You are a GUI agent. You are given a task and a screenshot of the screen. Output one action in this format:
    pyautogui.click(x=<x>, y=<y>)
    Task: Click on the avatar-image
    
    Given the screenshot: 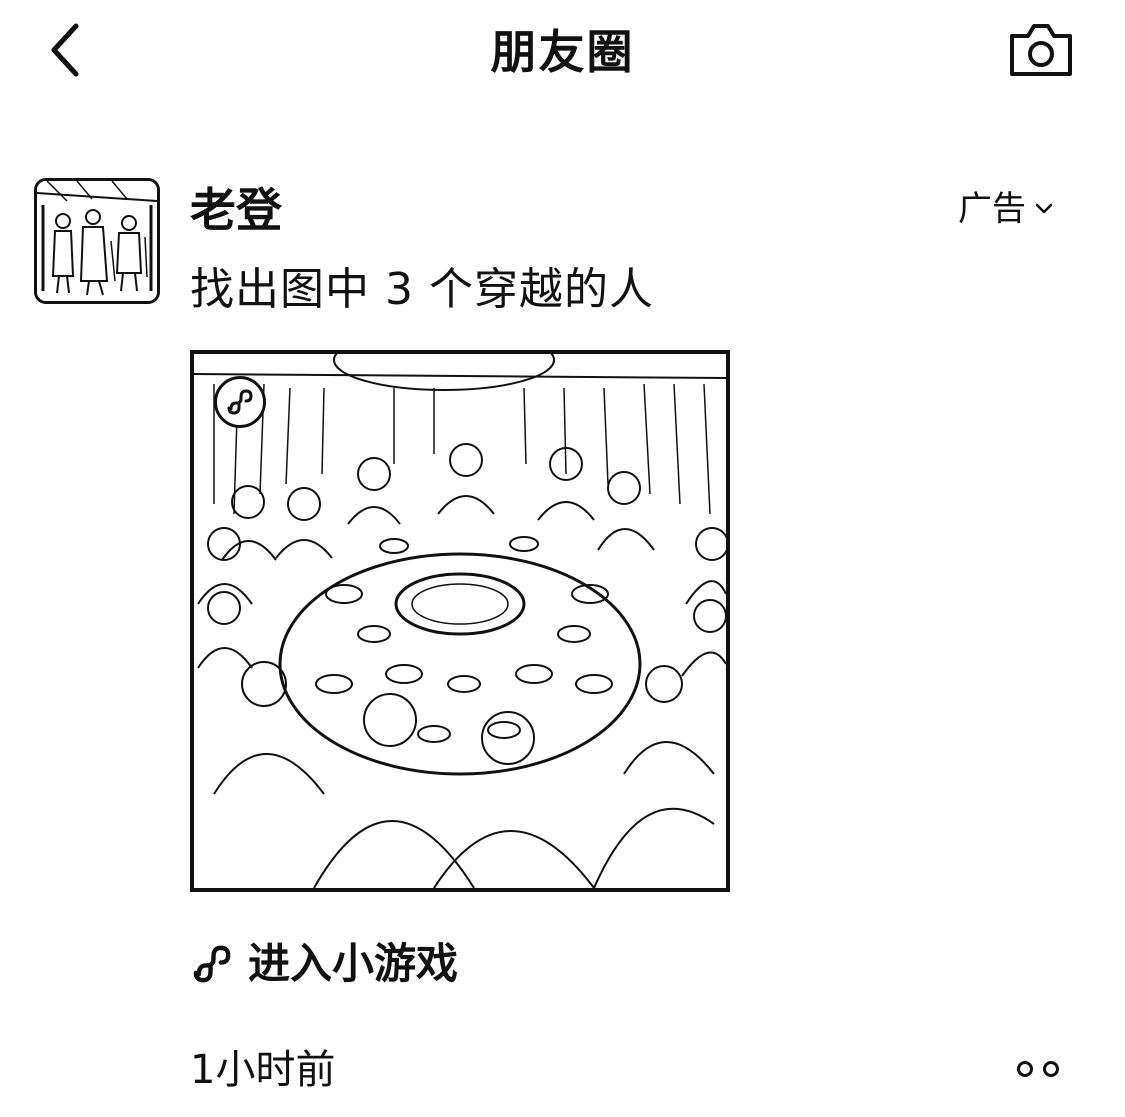 What is the action you would take?
    pyautogui.click(x=97, y=241)
    